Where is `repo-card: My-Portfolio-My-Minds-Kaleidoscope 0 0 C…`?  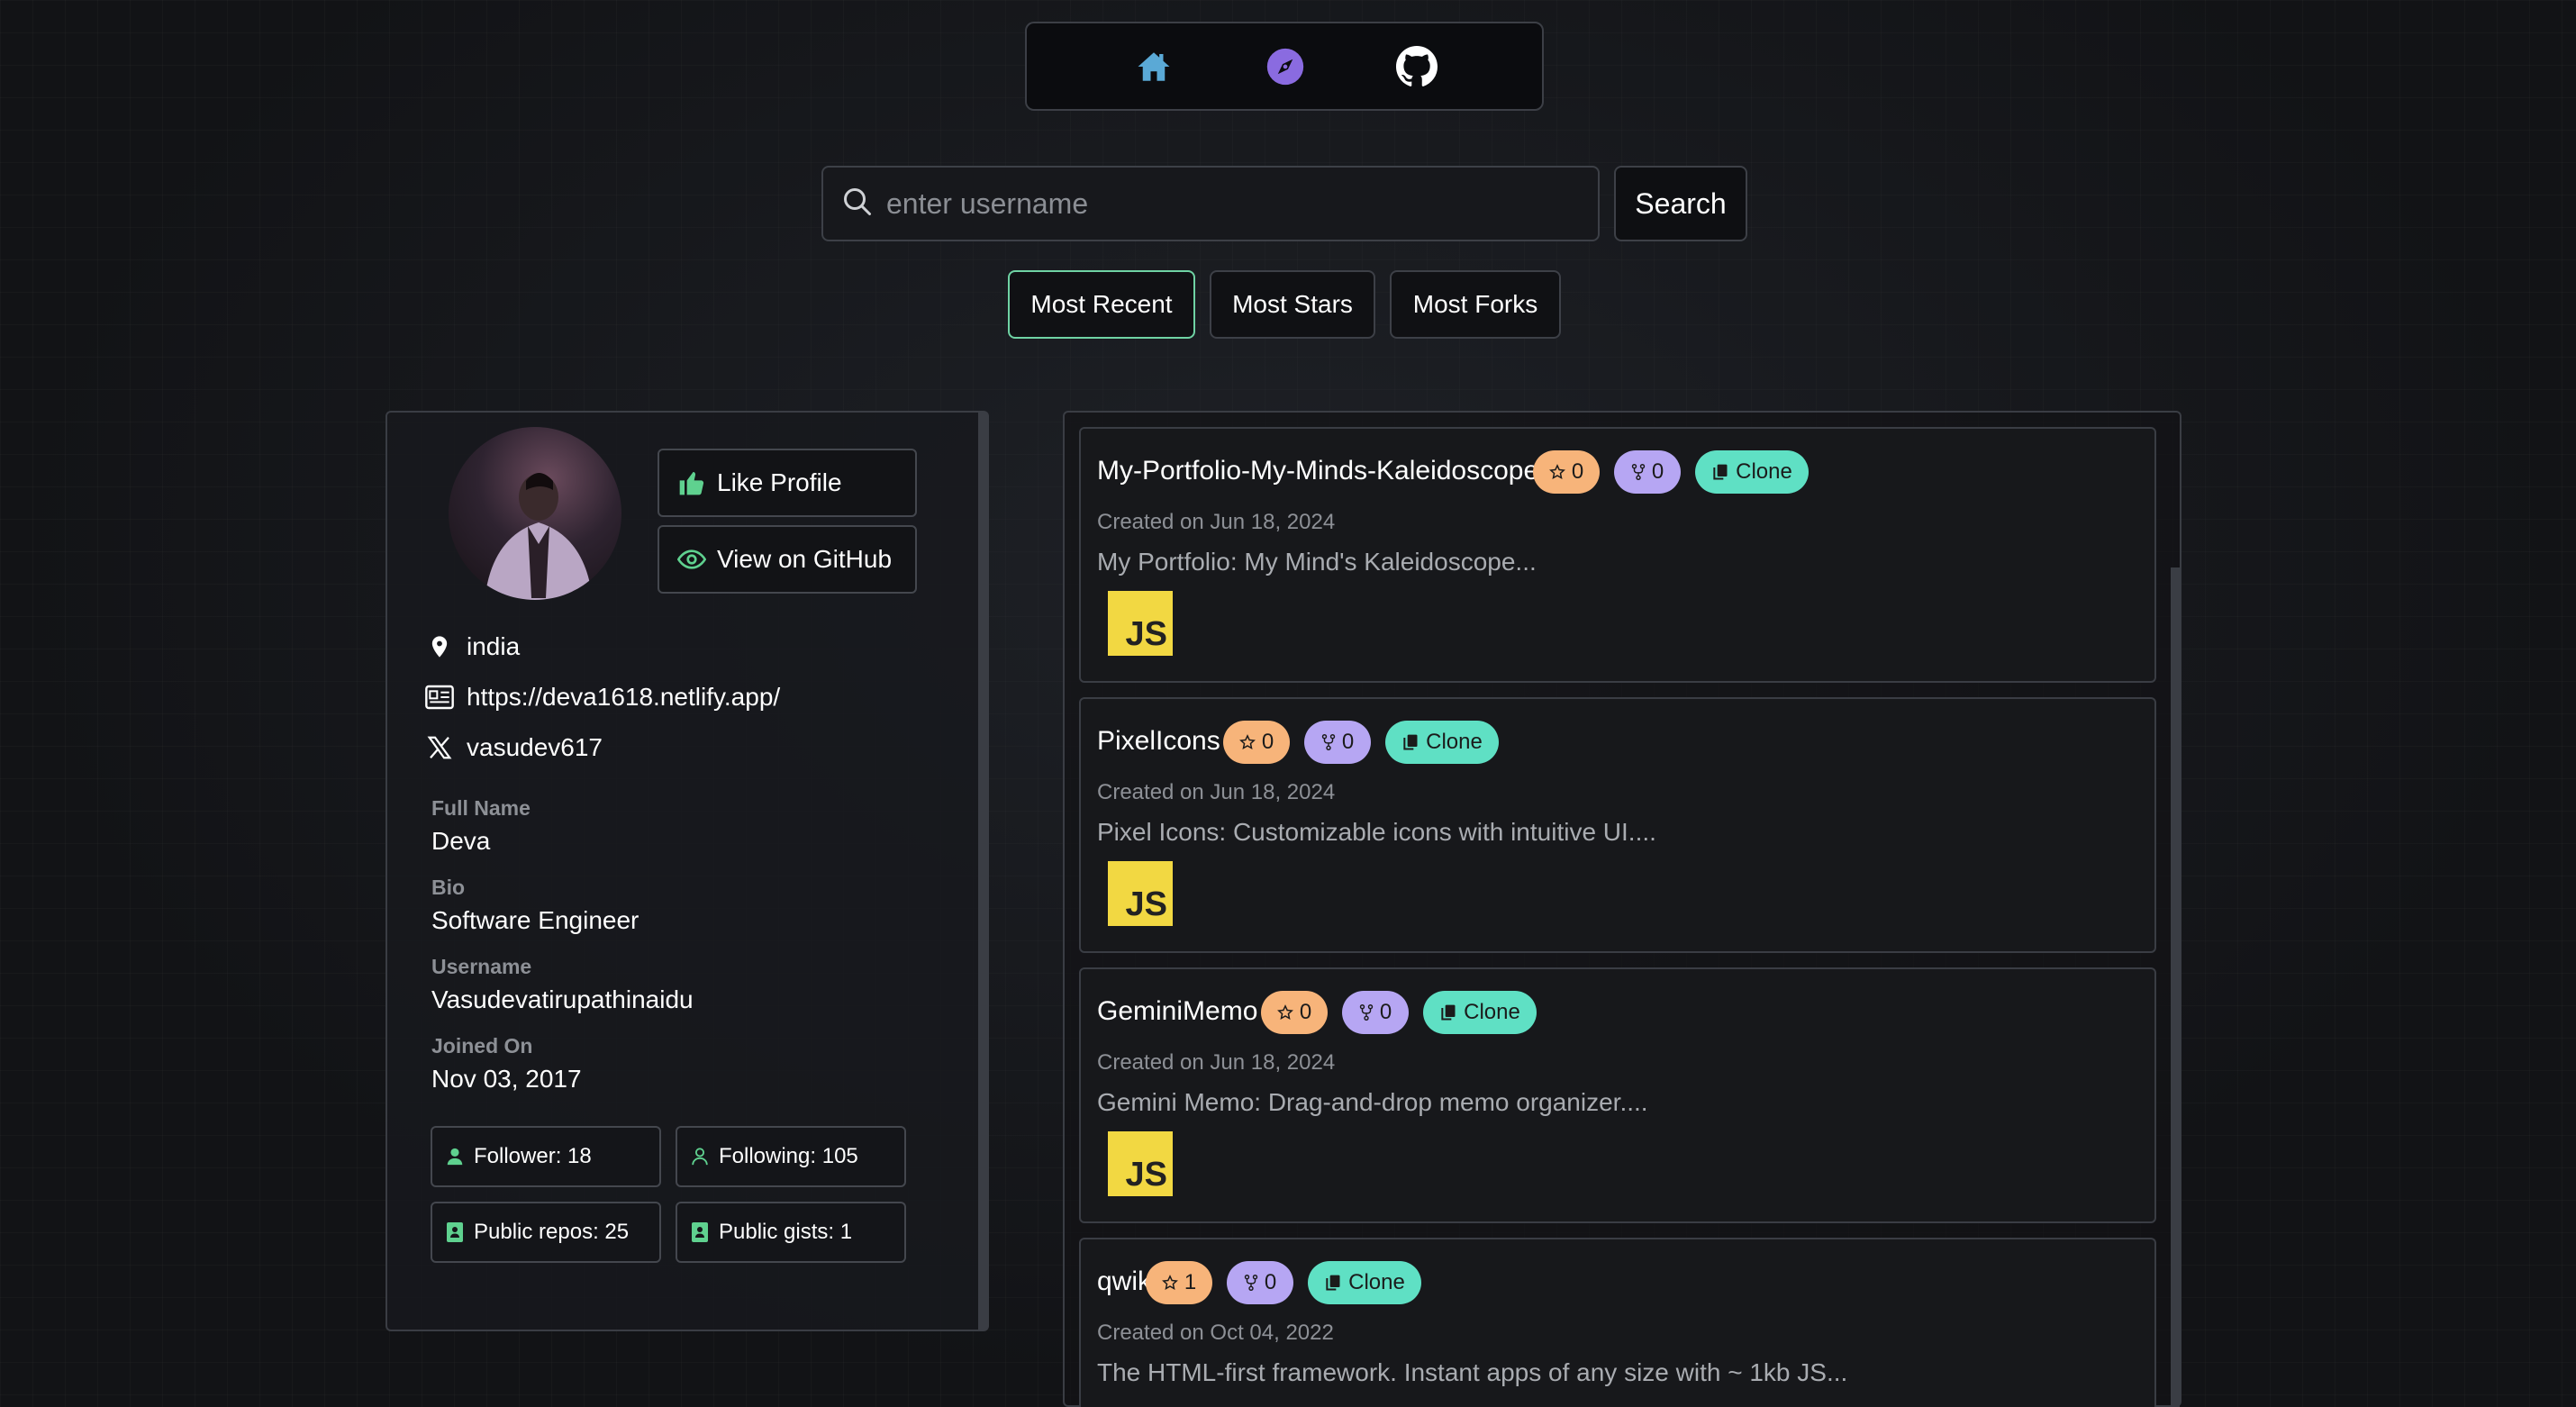 repo-card: My-Portfolio-My-Minds-Kaleidoscope 0 0 C… is located at coordinates (1617, 555).